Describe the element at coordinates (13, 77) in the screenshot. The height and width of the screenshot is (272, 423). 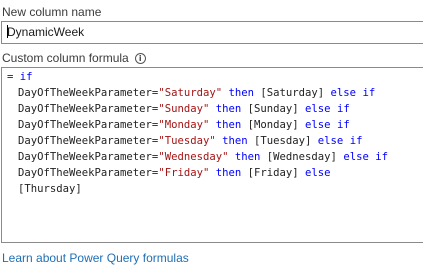
I see `formula-equals: =` at that location.